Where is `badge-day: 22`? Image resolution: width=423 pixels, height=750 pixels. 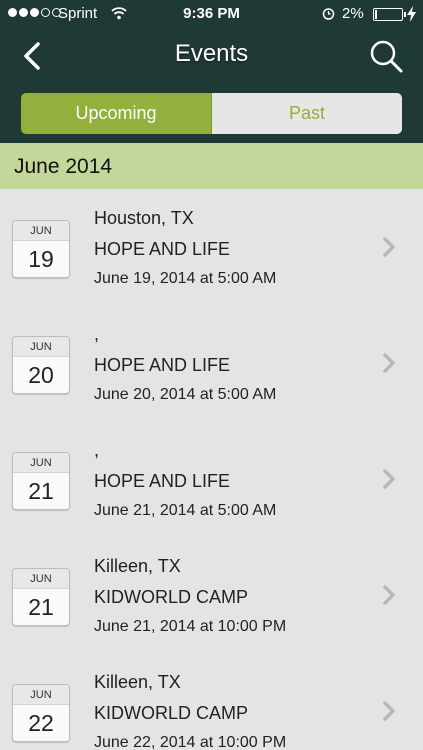 badge-day: 22 is located at coordinates (41, 723).